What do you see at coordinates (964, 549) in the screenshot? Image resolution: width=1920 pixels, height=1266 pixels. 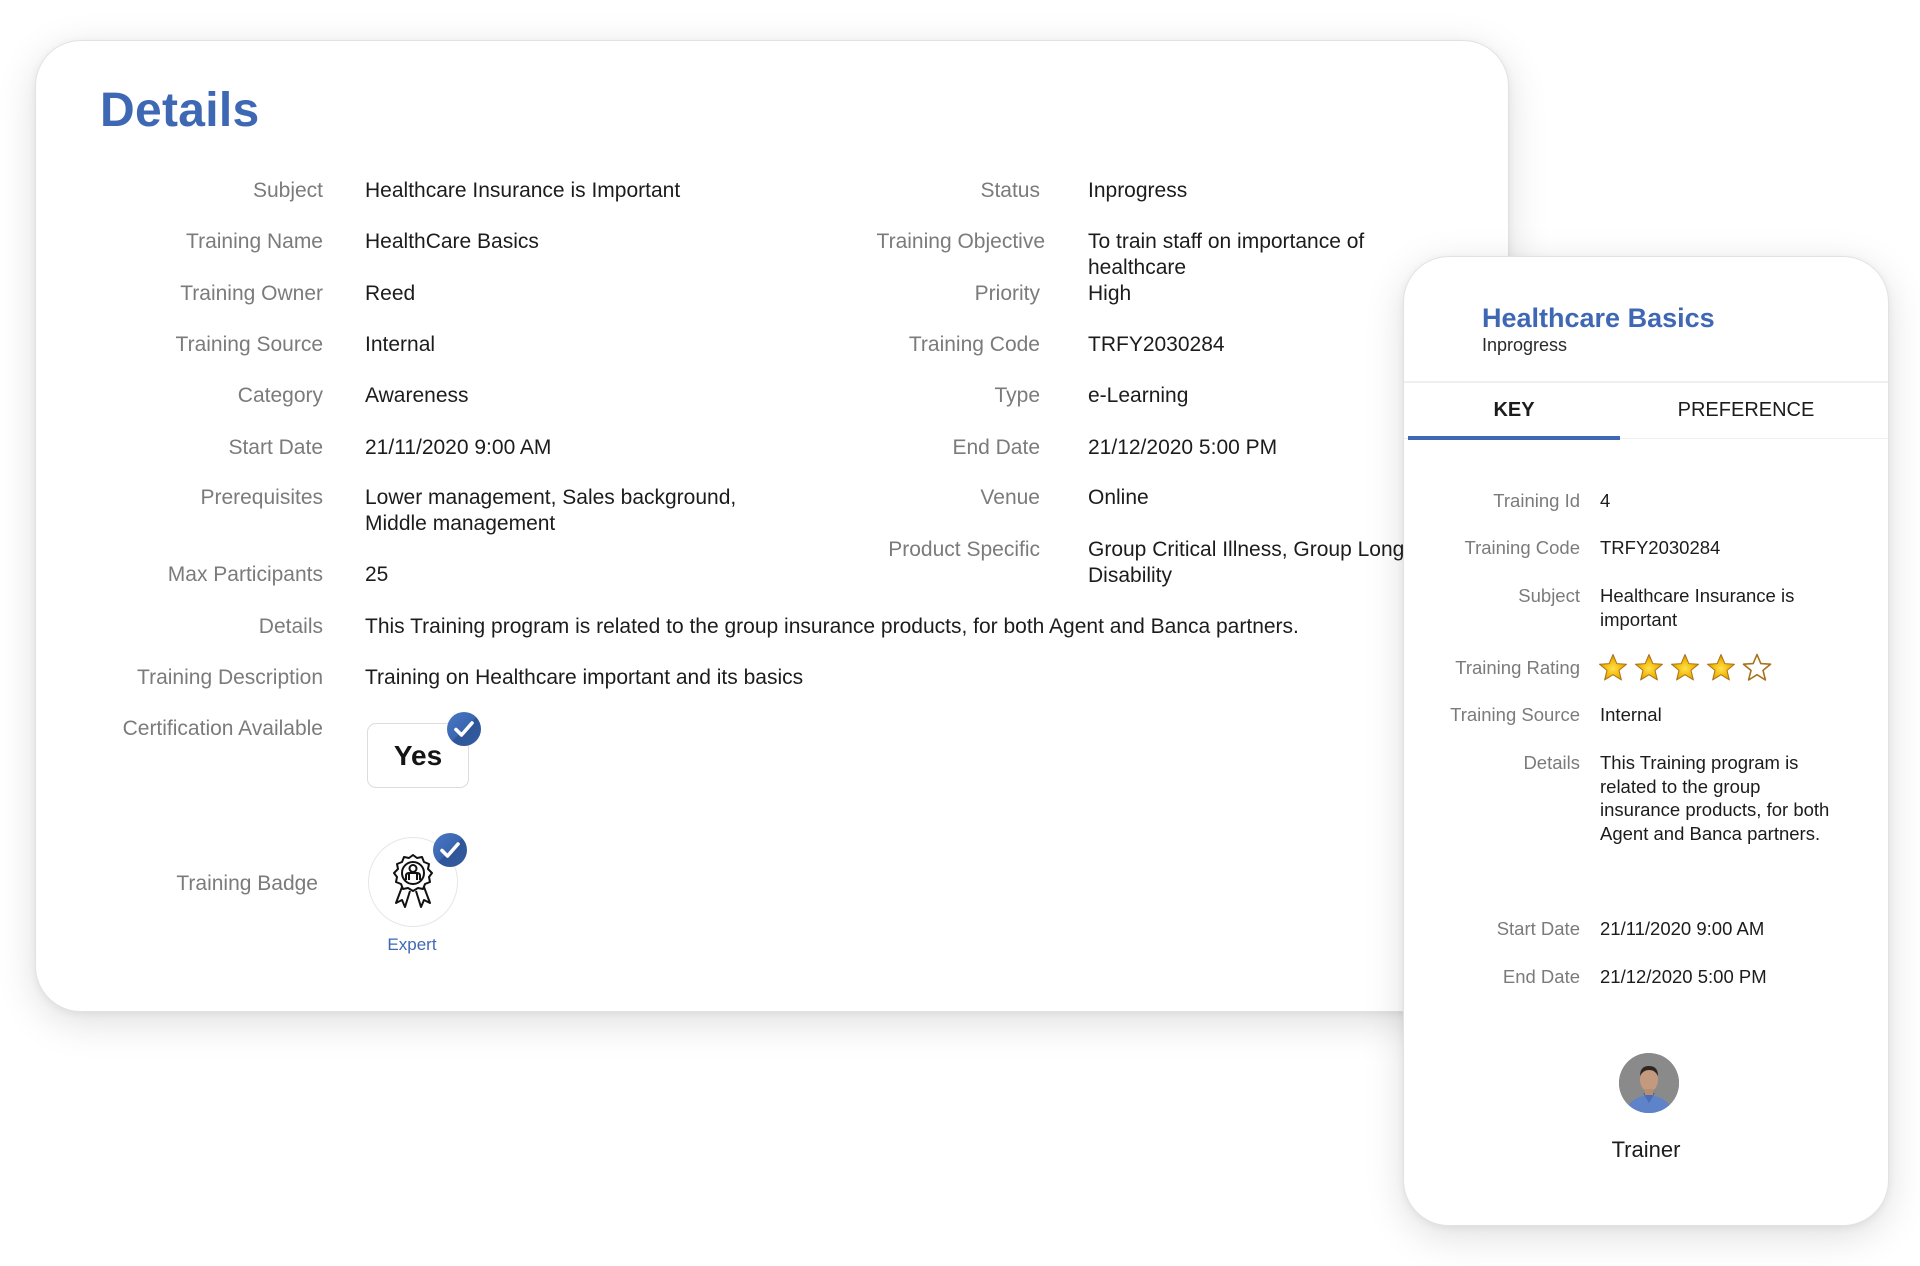 I see `field-label-product-specific: Product Specific` at bounding box center [964, 549].